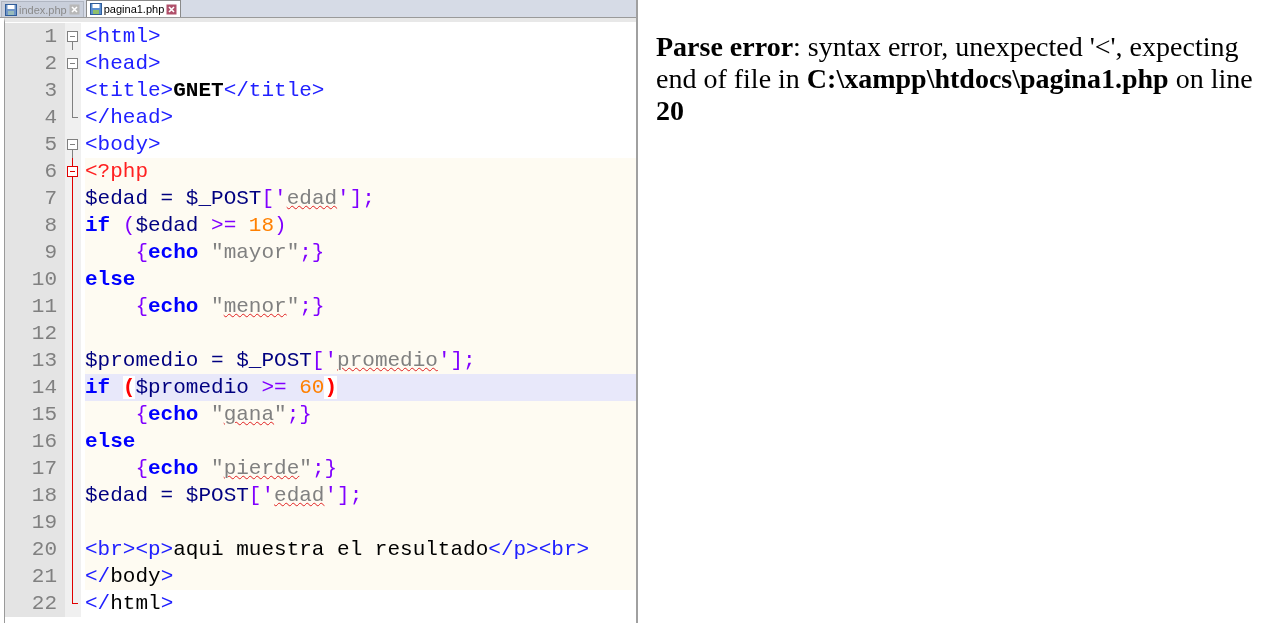 Image resolution: width=1270 pixels, height=623 pixels. I want to click on code-line: {echo "menor";}, so click(229, 307).